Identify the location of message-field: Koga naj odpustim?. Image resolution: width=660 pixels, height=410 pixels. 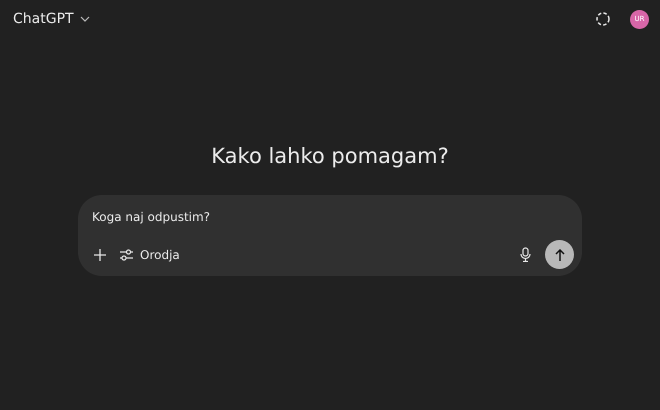
(302, 217).